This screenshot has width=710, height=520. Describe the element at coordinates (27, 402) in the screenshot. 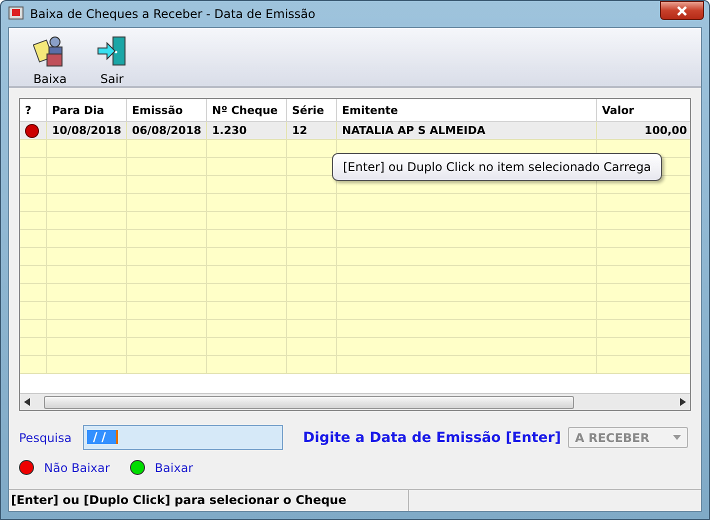

I see `scroll-left-icon` at that location.